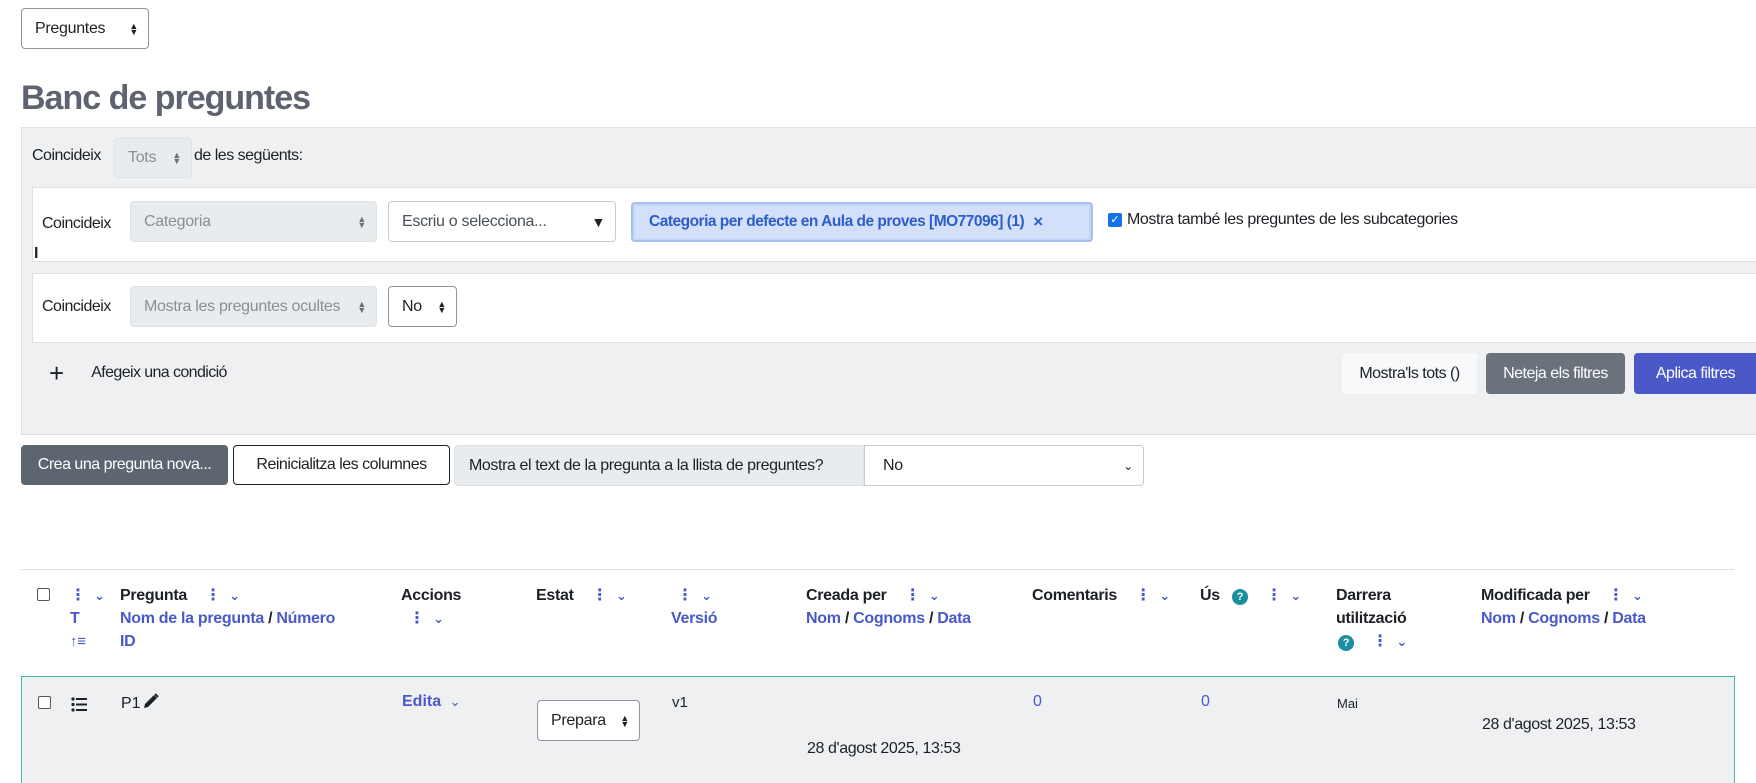  What do you see at coordinates (177, 221) in the screenshot?
I see `condition-type-value: Categoria` at bounding box center [177, 221].